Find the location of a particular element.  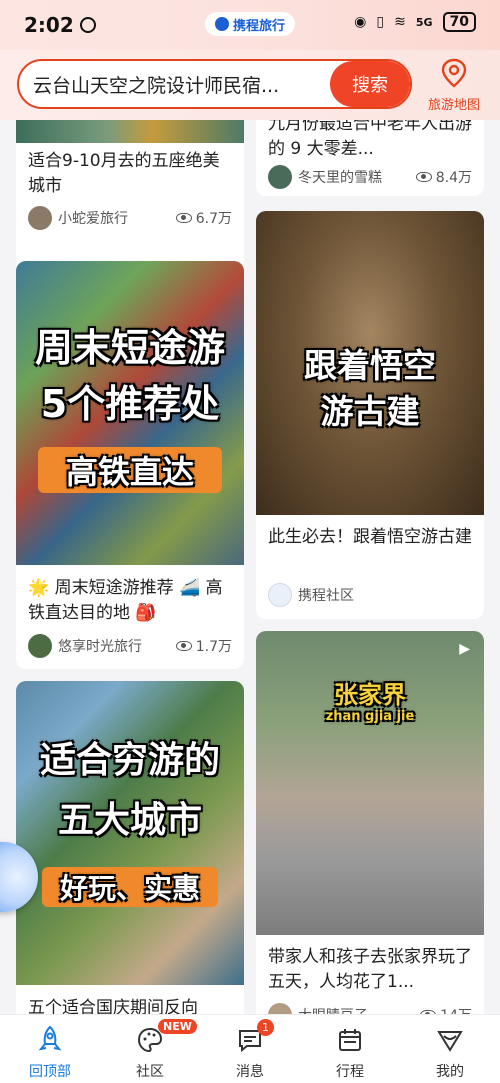

overlay-line: 跟着悟空 is located at coordinates (370, 365).